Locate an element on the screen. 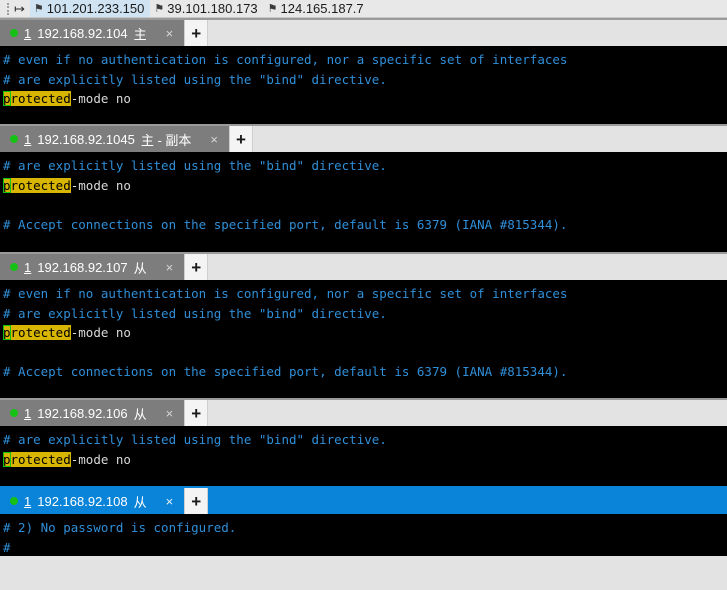  tab-host-label: 192.168.92.104 is located at coordinates (82, 33).